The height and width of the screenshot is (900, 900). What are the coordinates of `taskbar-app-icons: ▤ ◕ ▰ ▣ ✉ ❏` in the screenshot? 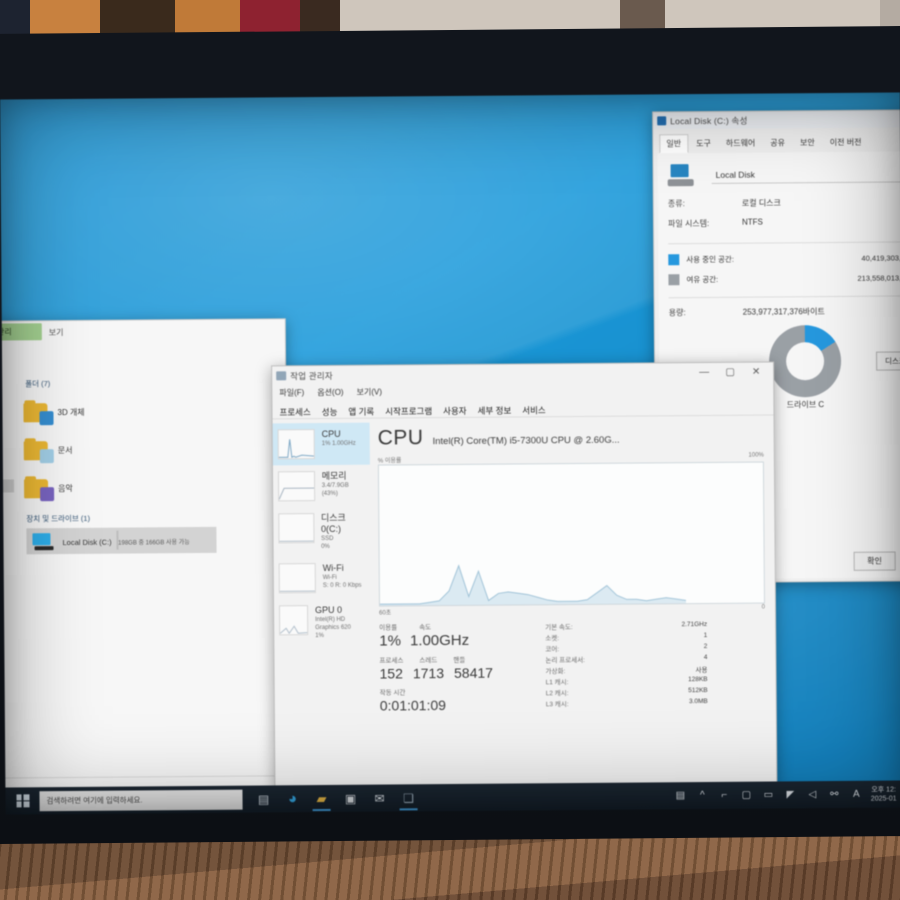 It's located at (335, 798).